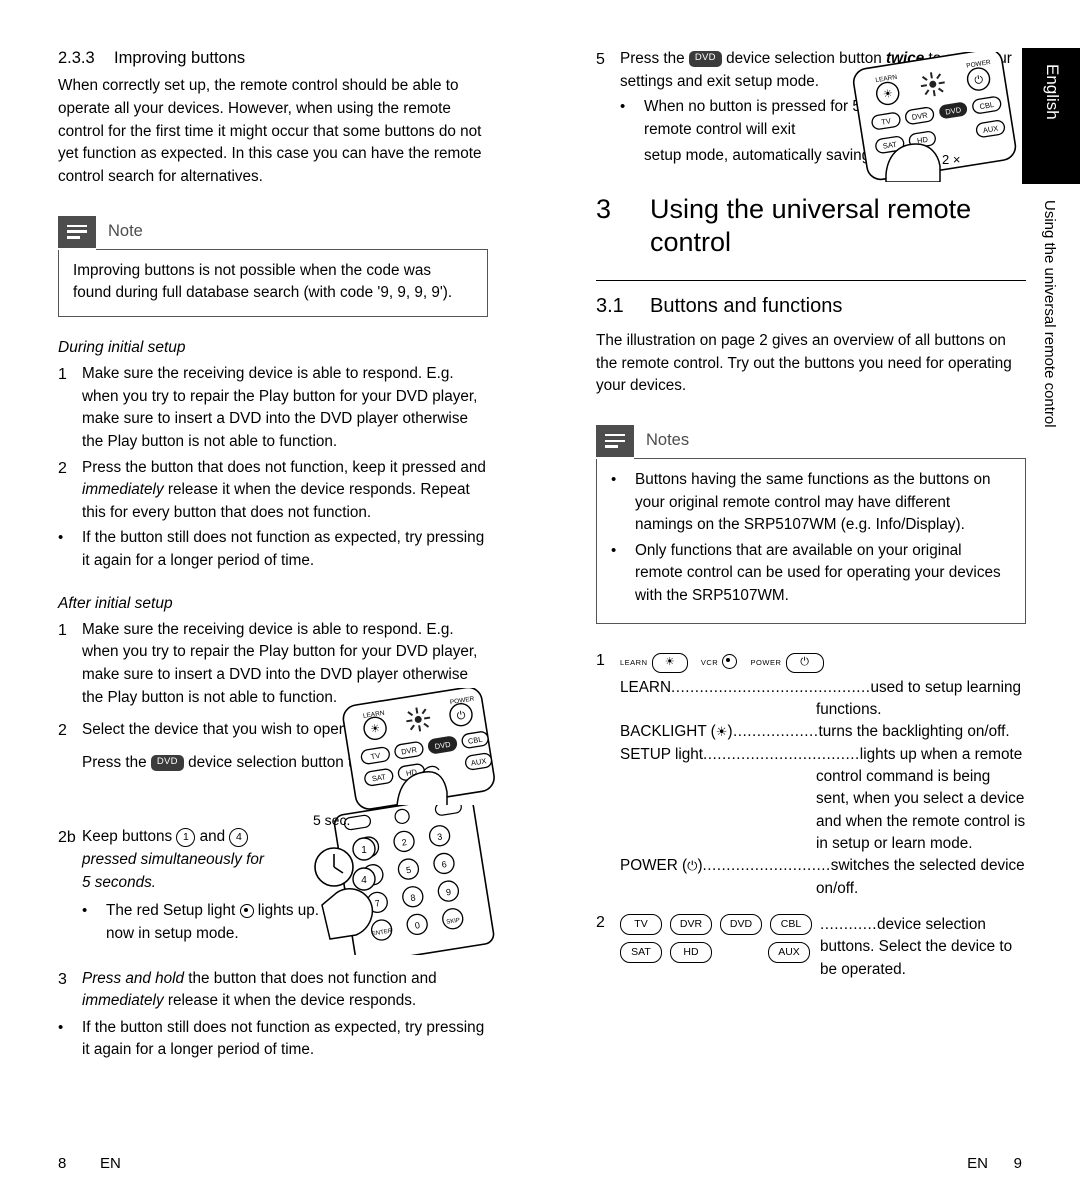 This screenshot has width=1080, height=1193. Describe the element at coordinates (180, 58) in the screenshot. I see `subsection-title: Improving buttons` at that location.